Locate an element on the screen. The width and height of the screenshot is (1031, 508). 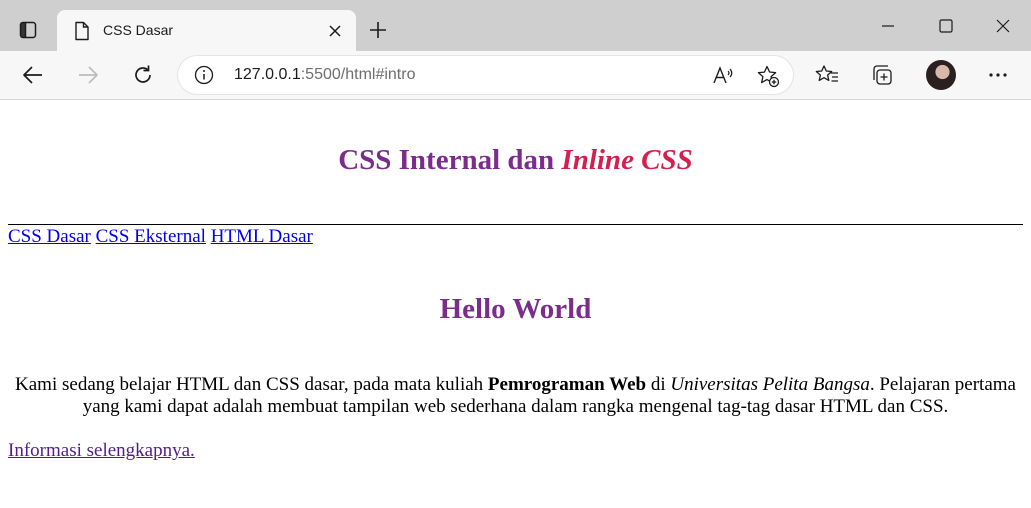
nav-links: CSS Dasar CSS Eksternal HTML Dasar is located at coordinates (160, 237).